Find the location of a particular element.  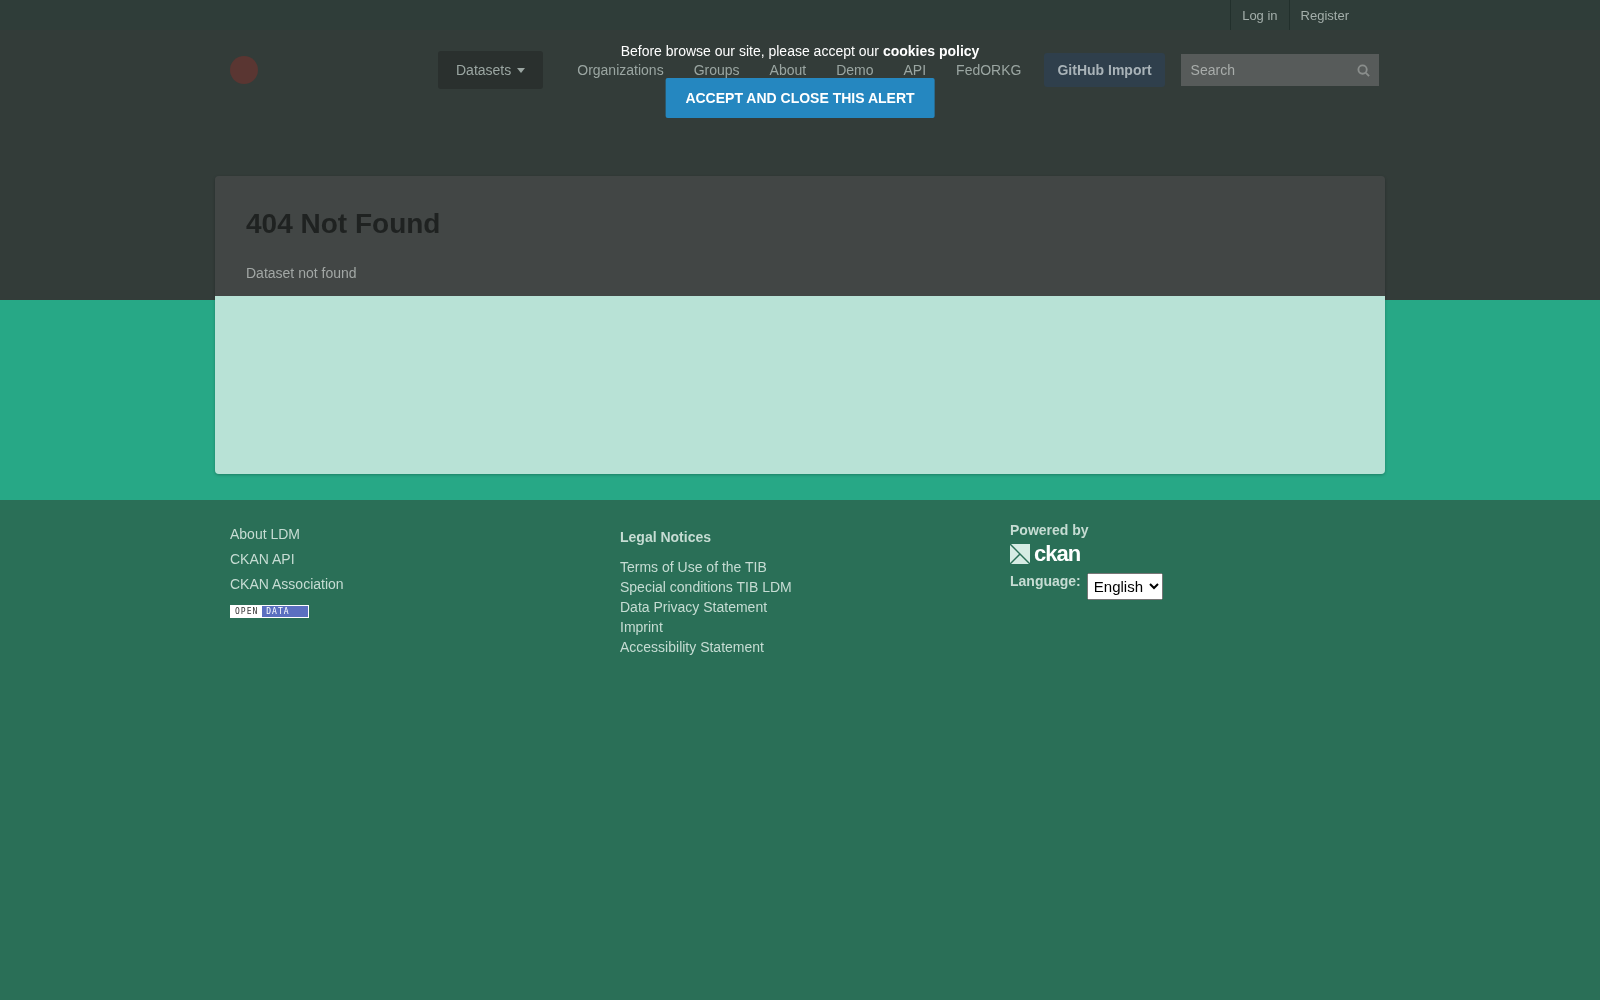

open-data-badge: OPEN DATA is located at coordinates (269, 611).